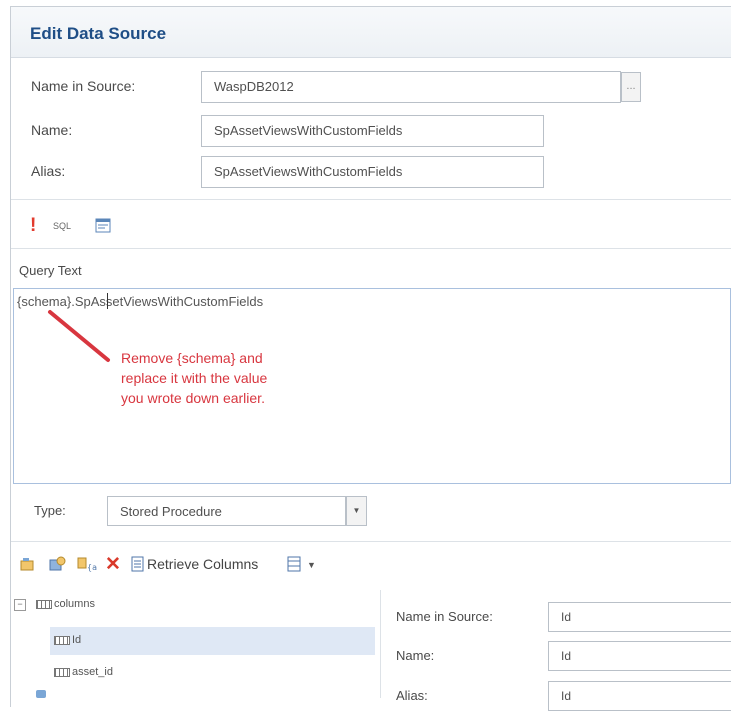 This screenshot has width=731, height=711. Describe the element at coordinates (380, 644) in the screenshot. I see `splitter` at that location.